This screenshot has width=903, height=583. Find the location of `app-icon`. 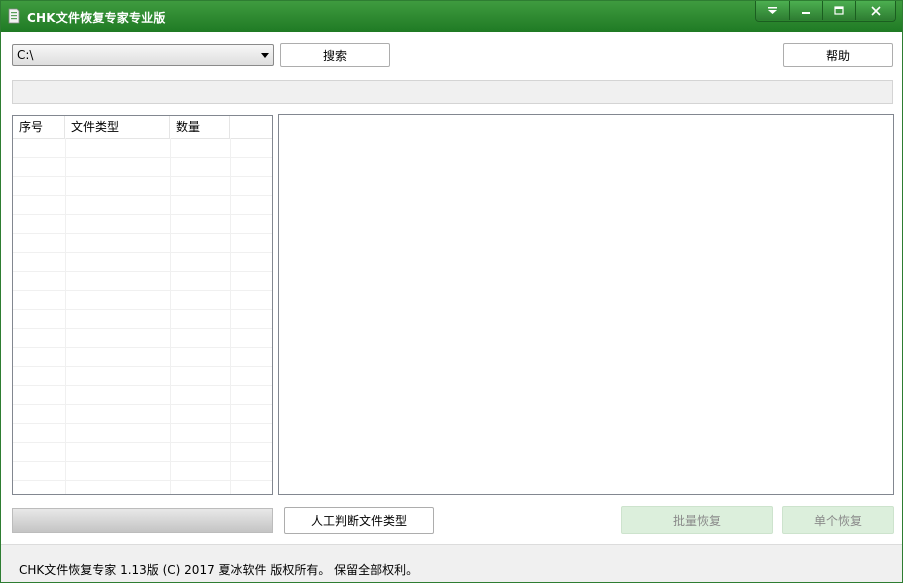

app-icon is located at coordinates (14, 16).